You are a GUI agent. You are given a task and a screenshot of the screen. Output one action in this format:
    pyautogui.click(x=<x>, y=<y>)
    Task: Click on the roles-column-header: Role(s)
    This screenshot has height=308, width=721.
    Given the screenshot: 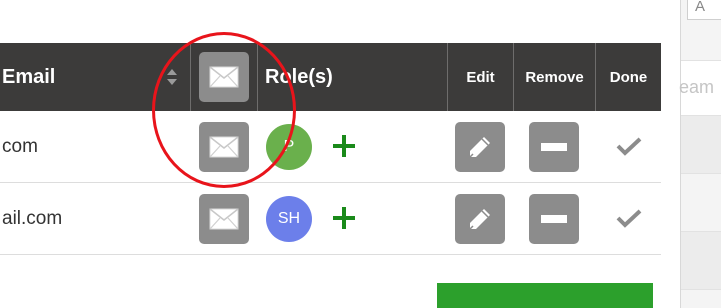 What is the action you would take?
    pyautogui.click(x=355, y=77)
    